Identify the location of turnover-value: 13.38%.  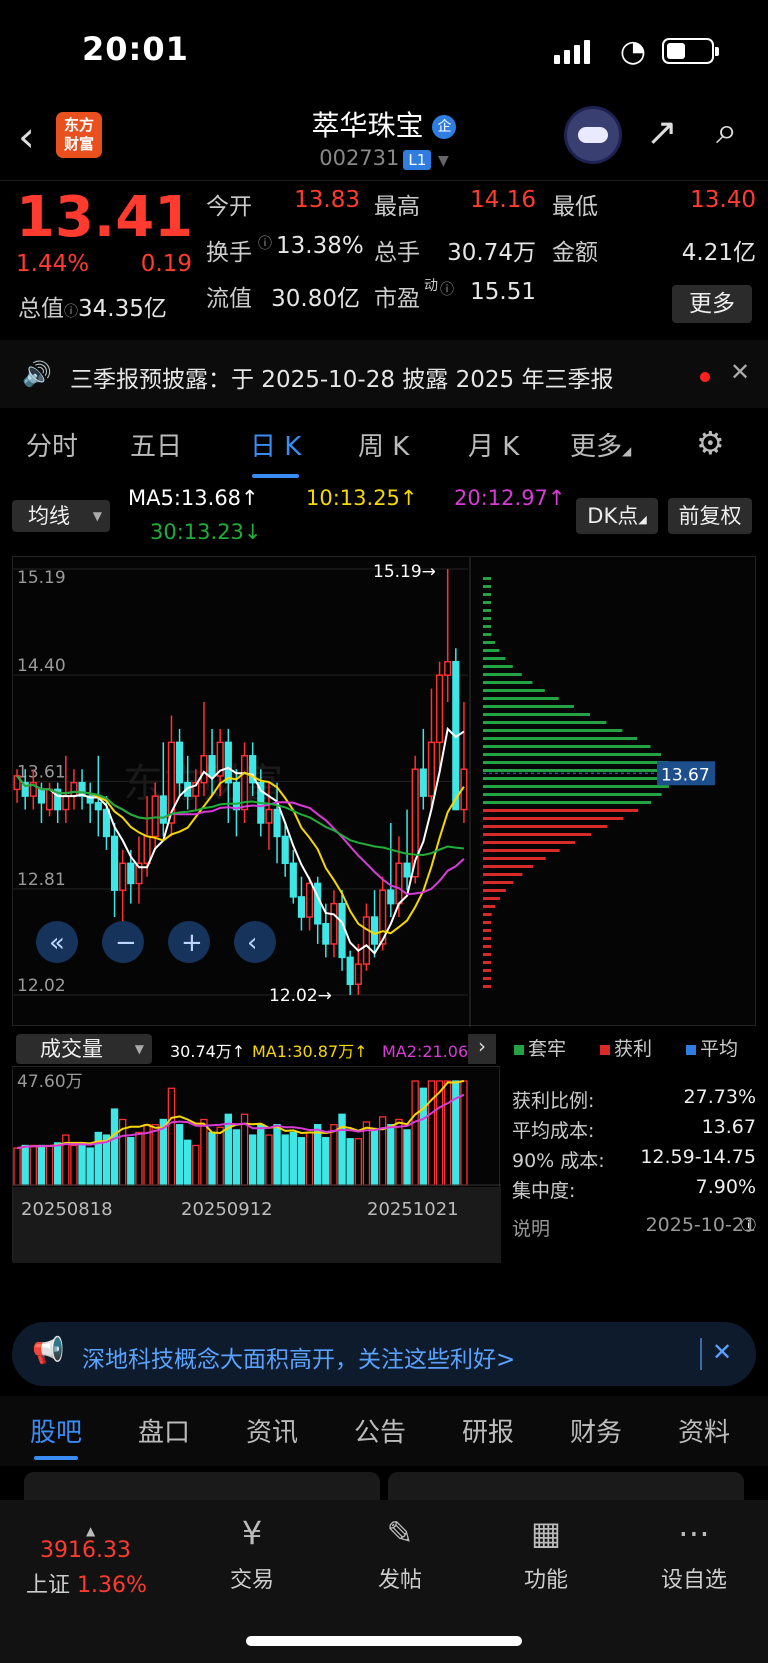
(320, 246).